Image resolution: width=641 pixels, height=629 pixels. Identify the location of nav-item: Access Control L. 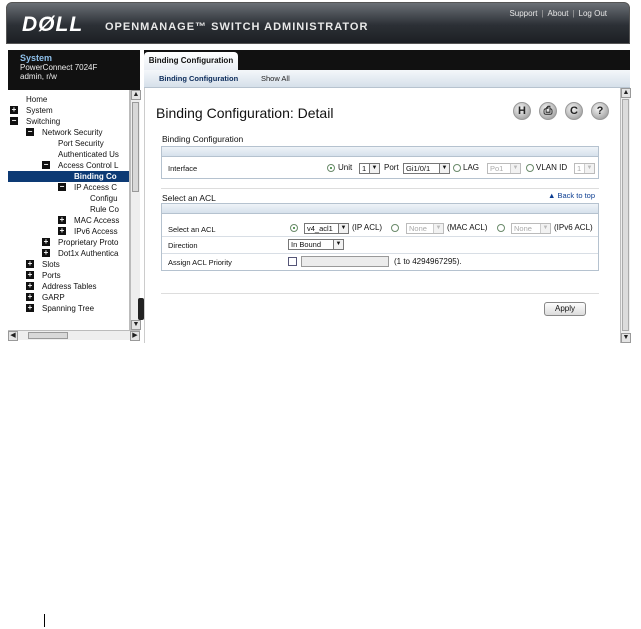
(88, 165).